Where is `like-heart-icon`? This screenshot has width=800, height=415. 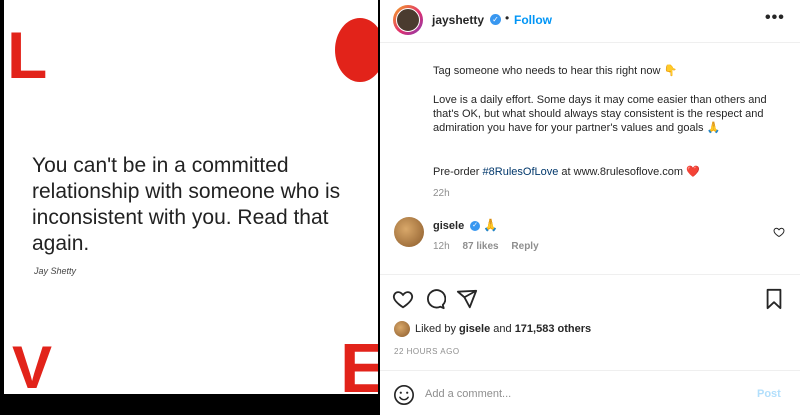 like-heart-icon is located at coordinates (403, 299).